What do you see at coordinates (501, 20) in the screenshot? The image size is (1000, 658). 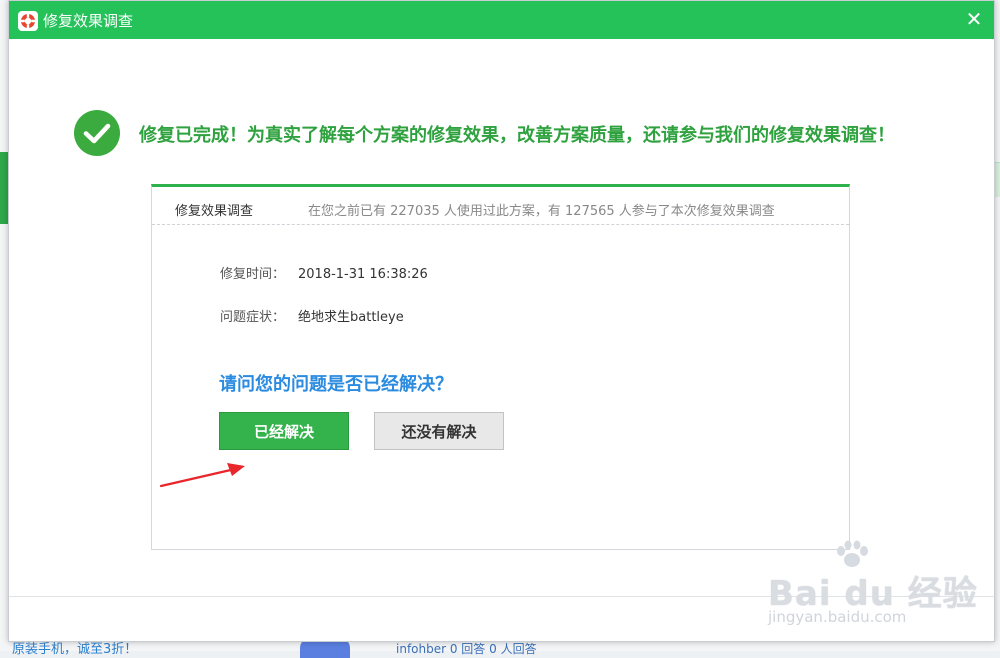 I see `title-bar: 修复效果调查 ✕` at bounding box center [501, 20].